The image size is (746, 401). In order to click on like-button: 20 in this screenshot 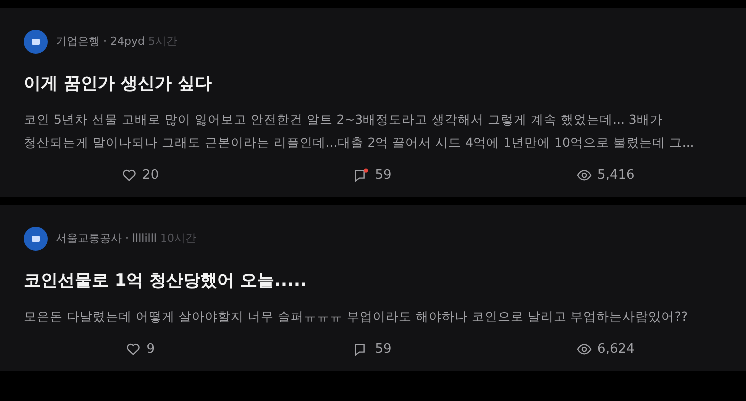, I will do `click(140, 175)`.